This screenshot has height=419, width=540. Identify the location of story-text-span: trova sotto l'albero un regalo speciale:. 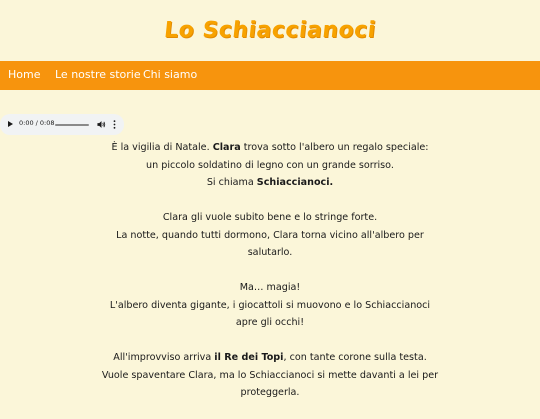
(334, 147).